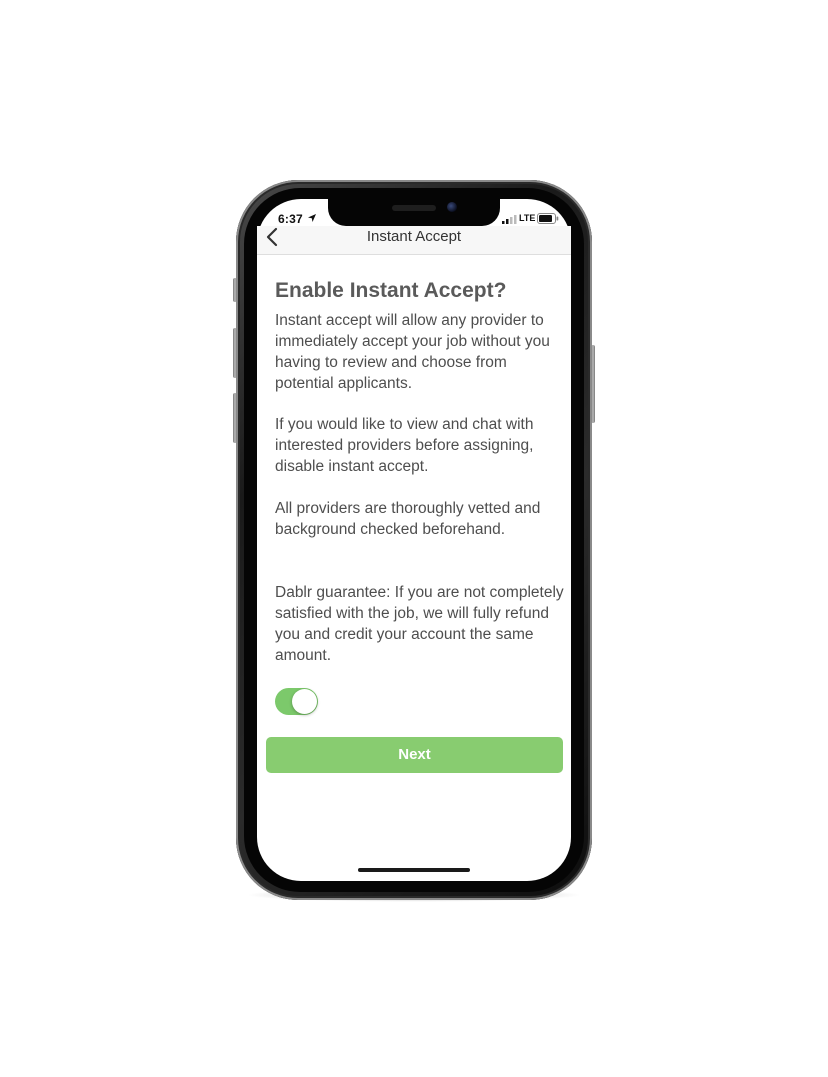  What do you see at coordinates (304, 701) in the screenshot?
I see `toggle-knob` at bounding box center [304, 701].